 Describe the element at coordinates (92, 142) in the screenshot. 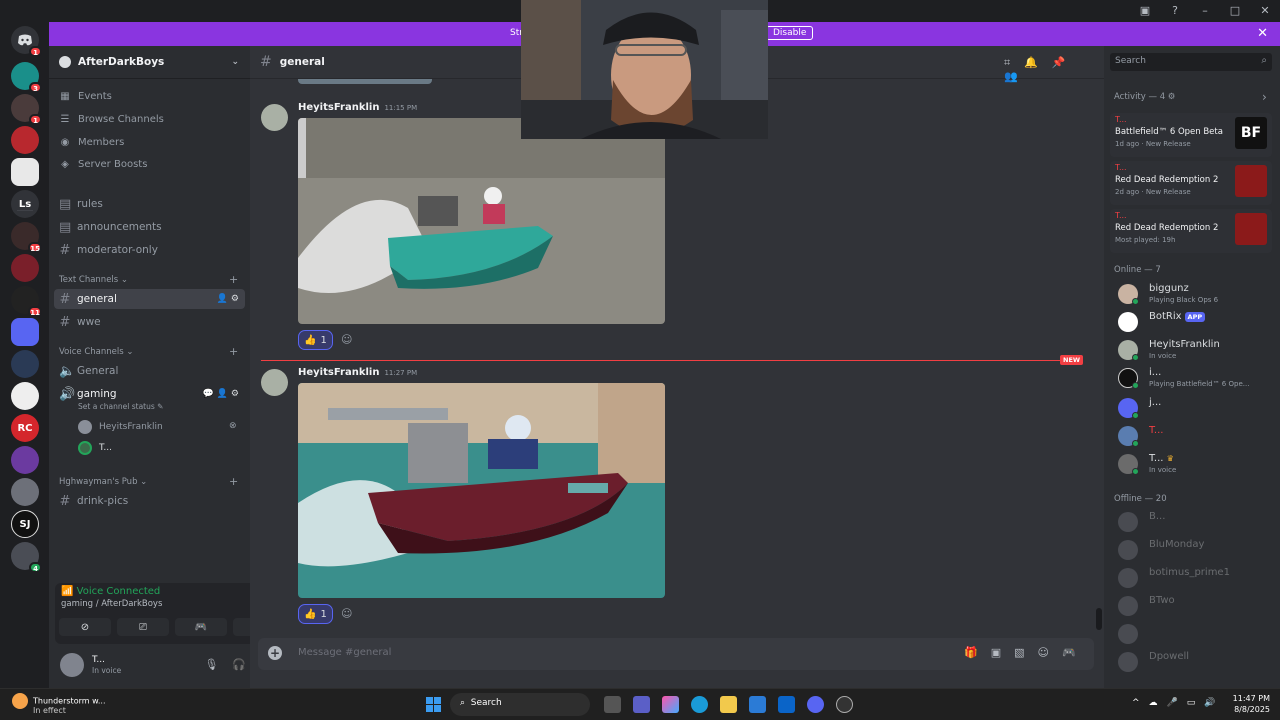

I see `nav-members: ◉ Members` at that location.